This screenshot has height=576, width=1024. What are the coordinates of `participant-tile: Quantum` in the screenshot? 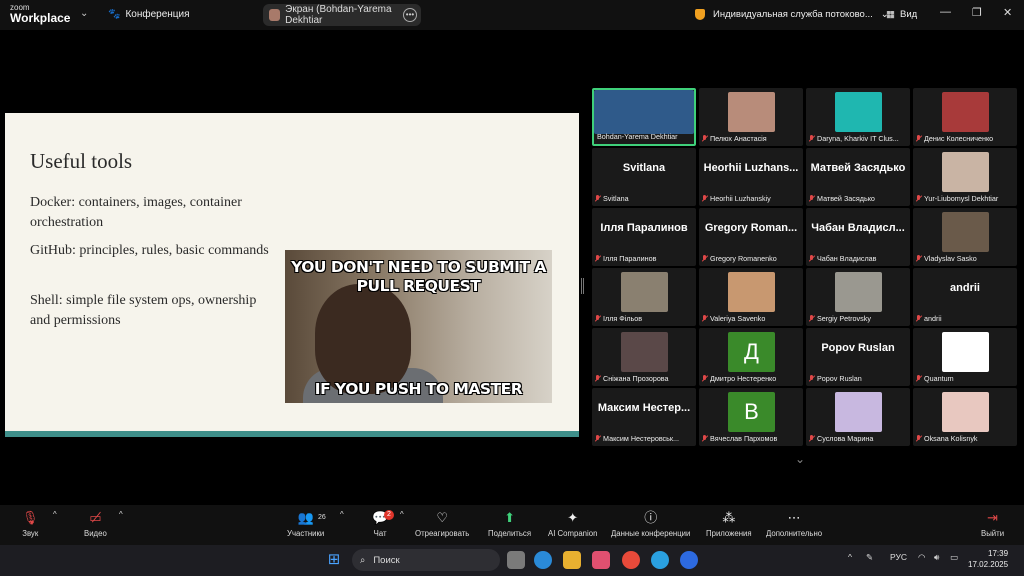 It's located at (965, 357).